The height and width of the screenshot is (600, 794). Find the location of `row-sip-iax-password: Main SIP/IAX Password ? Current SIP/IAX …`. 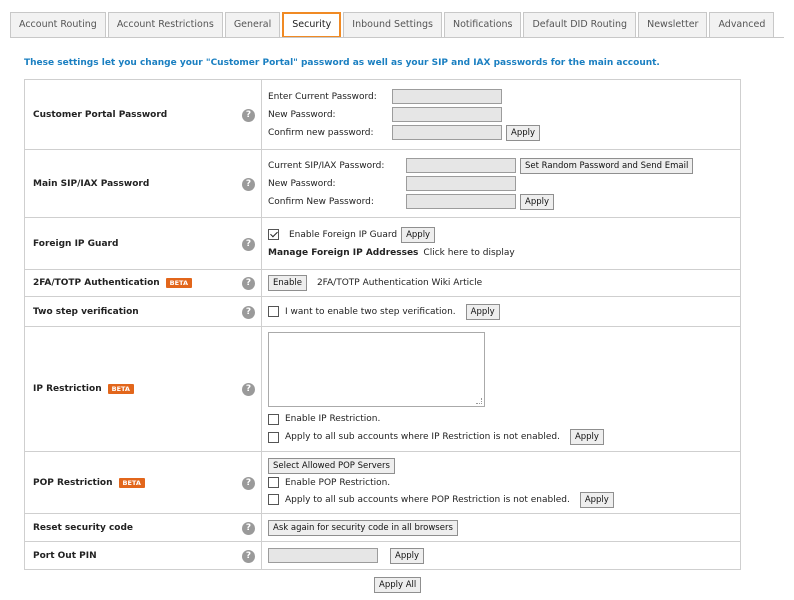

row-sip-iax-password: Main SIP/IAX Password ? Current SIP/IAX … is located at coordinates (382, 183).